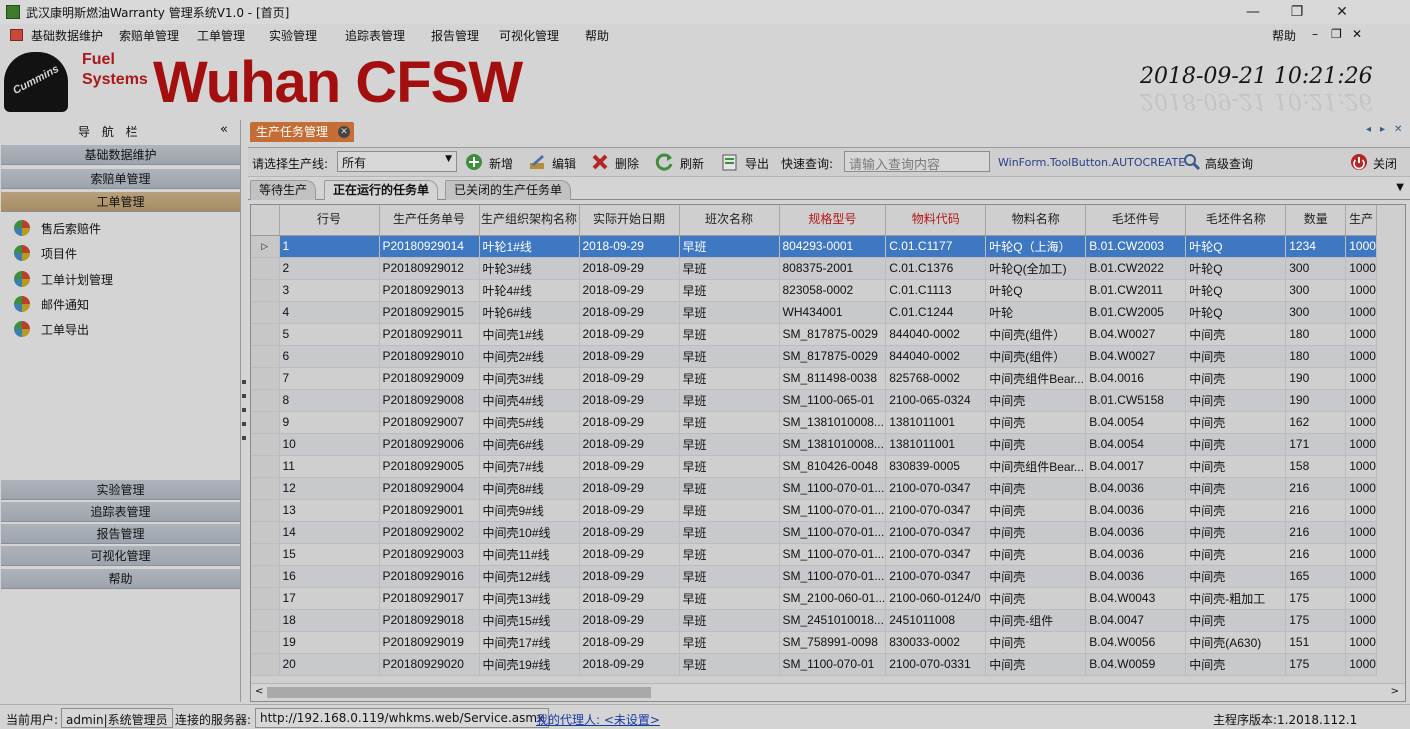 Image resolution: width=1410 pixels, height=729 pixels. I want to click on nav-group-reports: 报告管理, so click(120, 534).